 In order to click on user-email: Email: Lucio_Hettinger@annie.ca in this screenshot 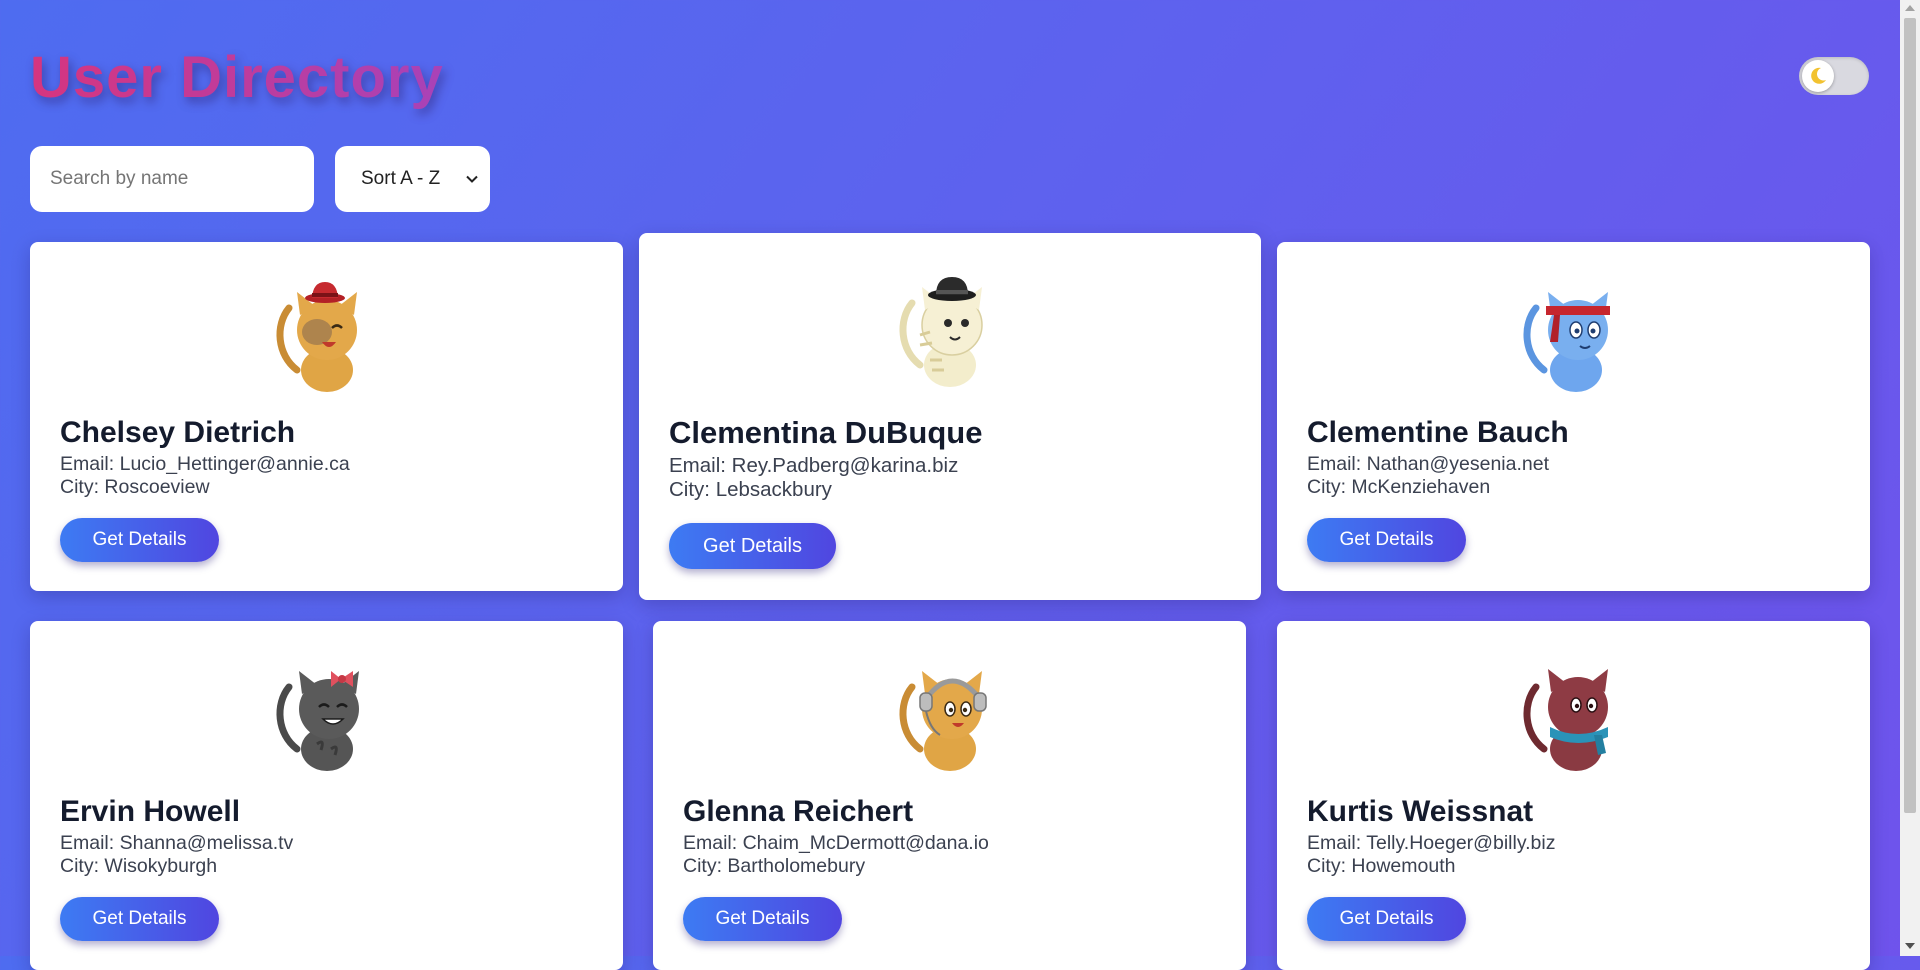, I will do `click(205, 464)`.